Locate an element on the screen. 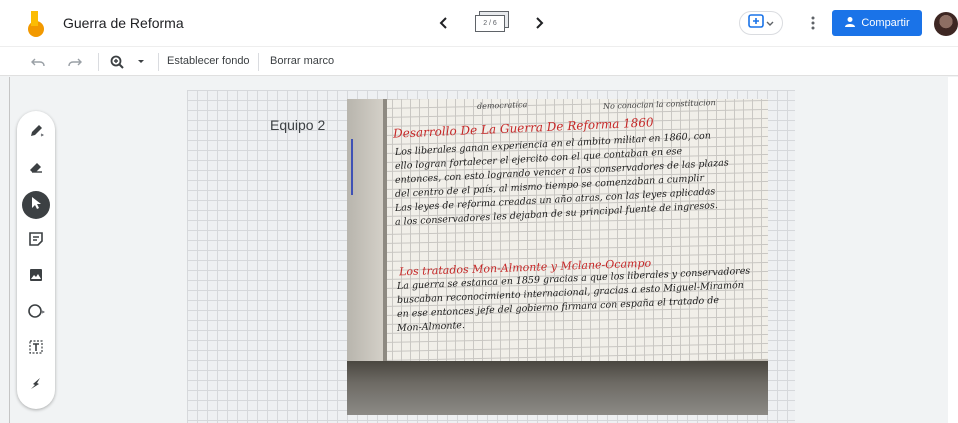  shape-tool is located at coordinates (36, 313).